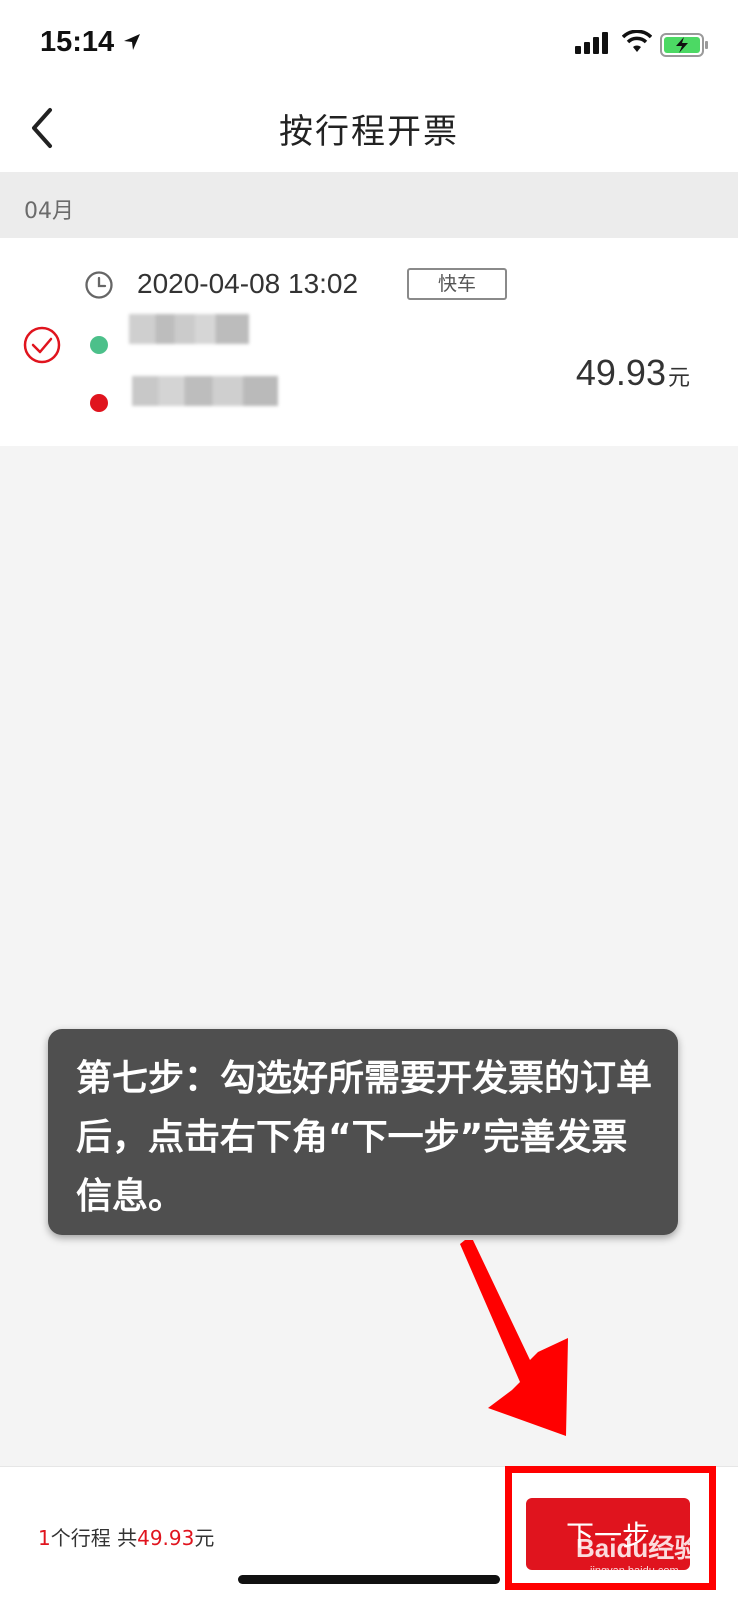 Image resolution: width=738 pixels, height=1601 pixels. What do you see at coordinates (99, 285) in the screenshot?
I see `clock-icon` at bounding box center [99, 285].